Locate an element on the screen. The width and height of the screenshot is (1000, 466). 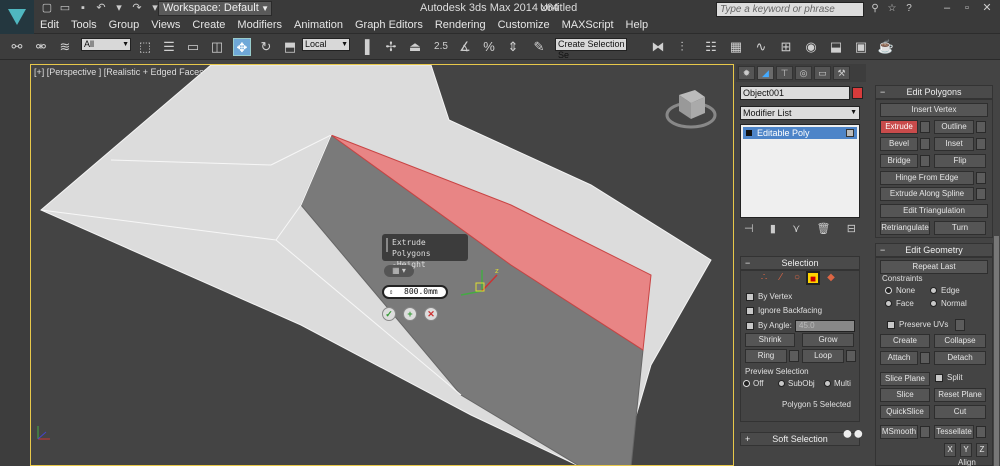
motion-tab-icon: ◎ is located at coordinates (803, 73).